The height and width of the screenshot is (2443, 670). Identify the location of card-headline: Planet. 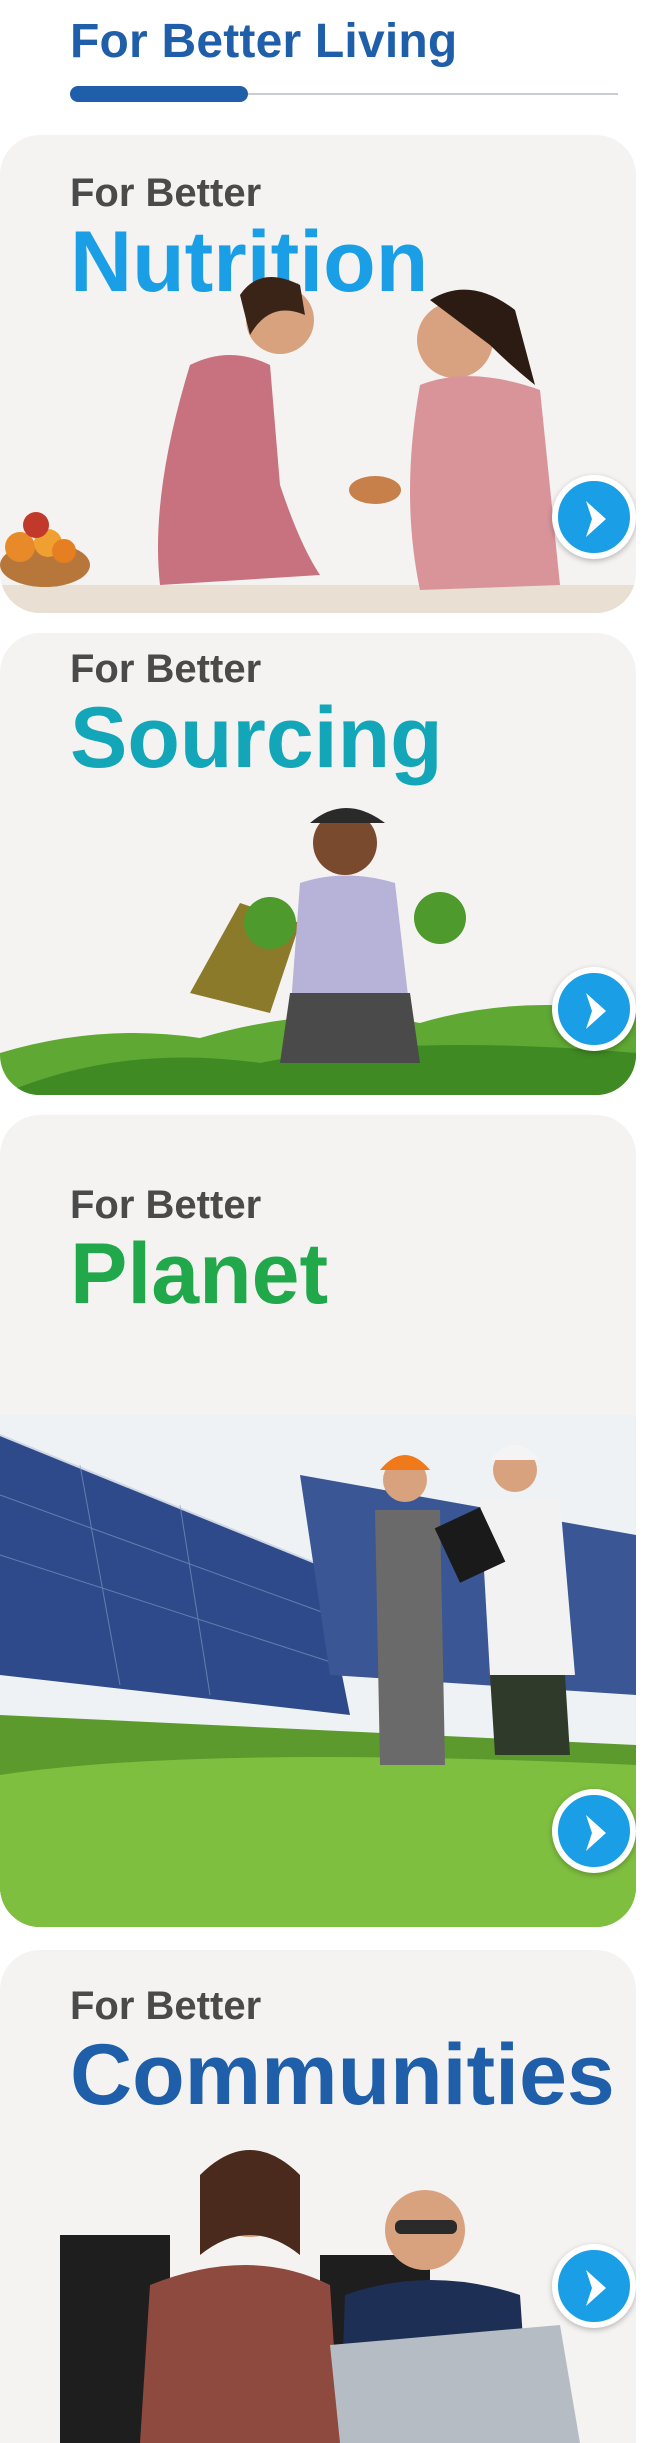
(199, 1274).